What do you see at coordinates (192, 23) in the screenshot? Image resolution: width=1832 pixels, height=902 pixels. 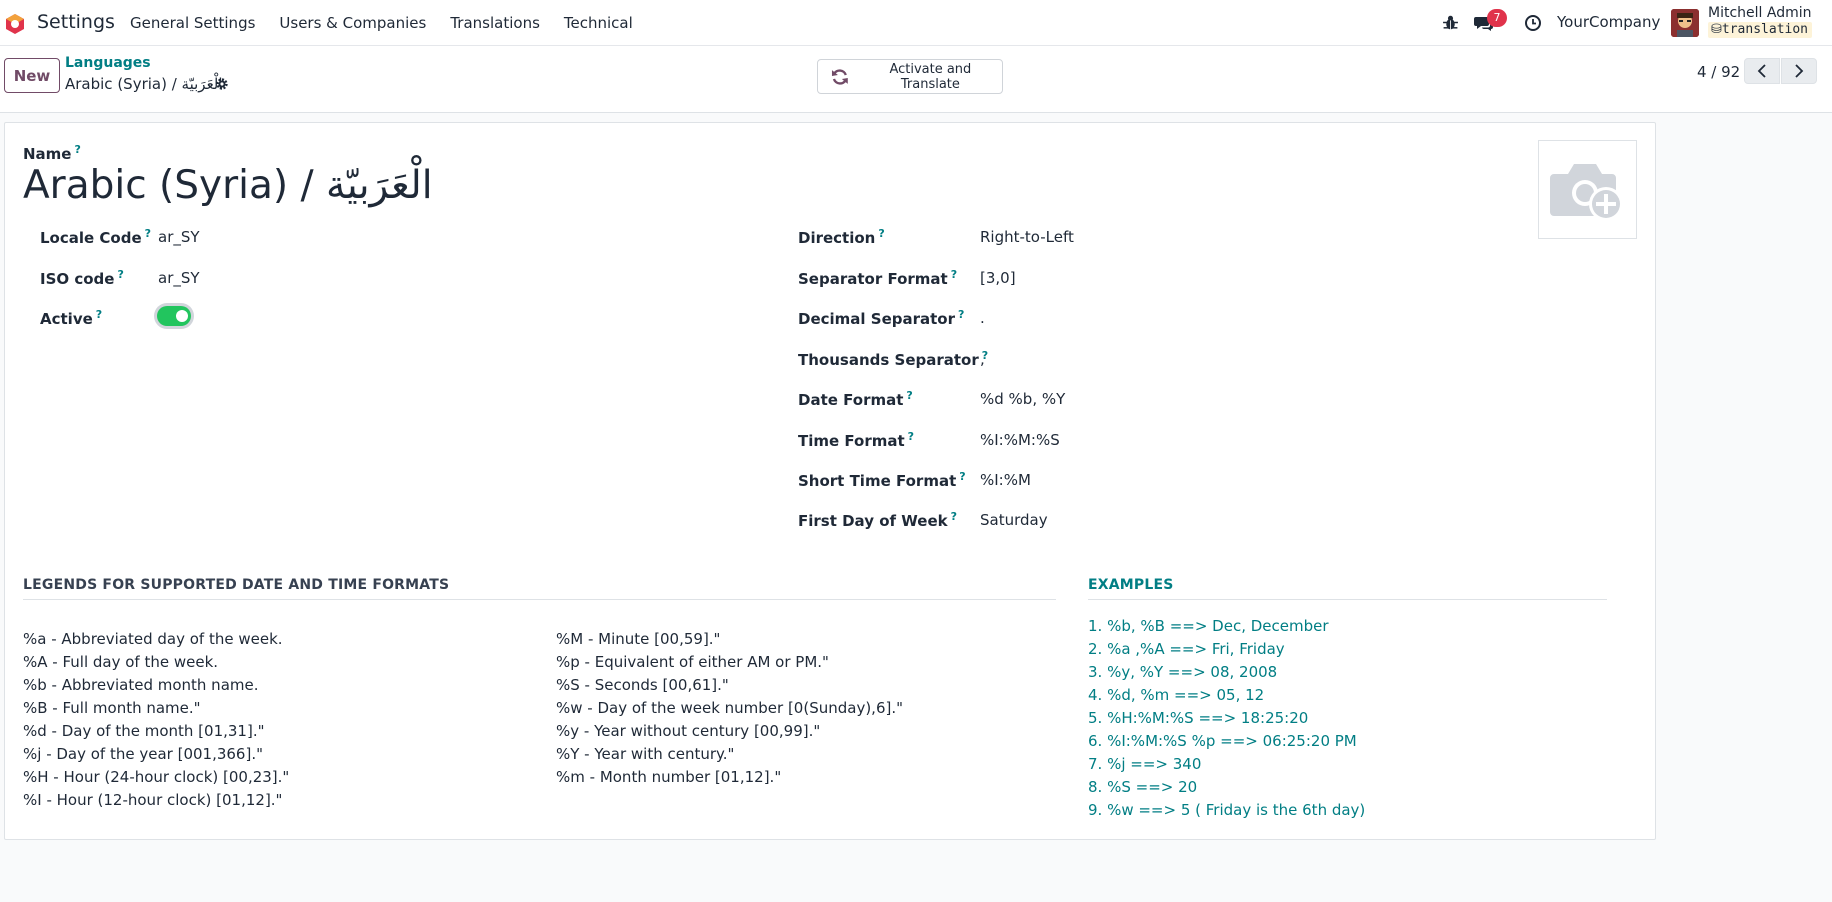 I see `menu-general-settings: General Settings` at bounding box center [192, 23].